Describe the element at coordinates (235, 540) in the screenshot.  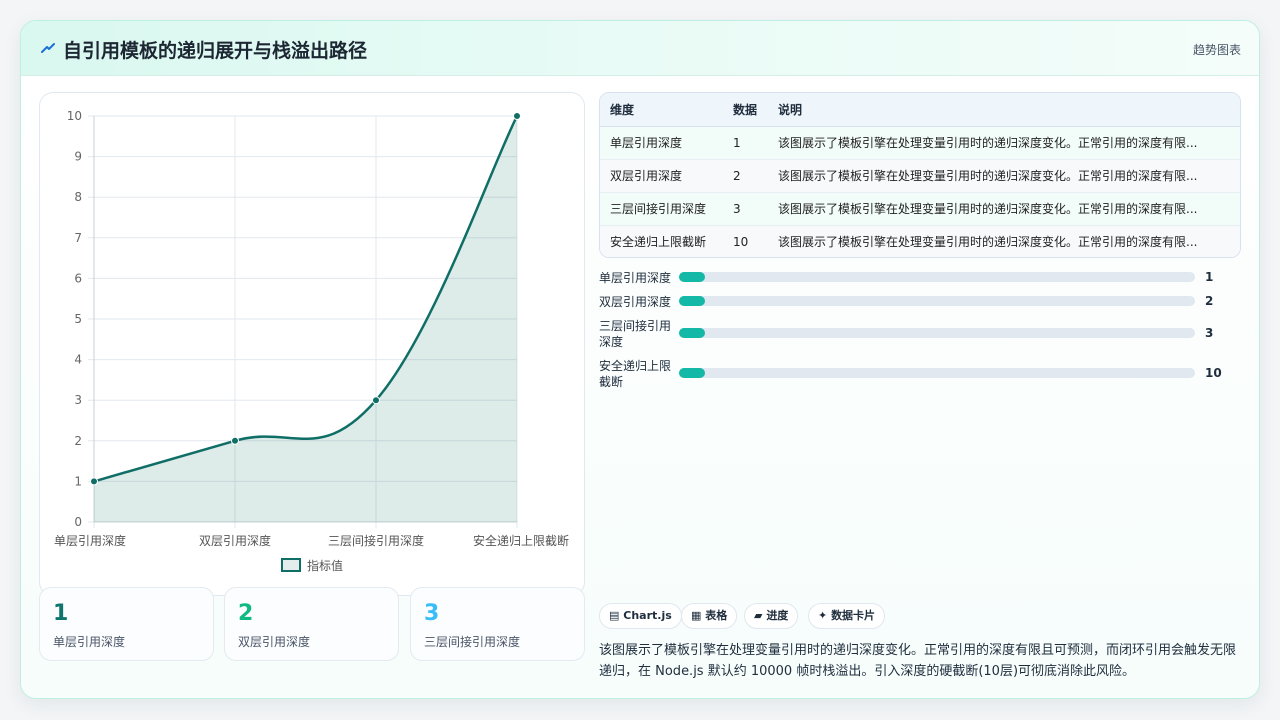
I see `x-tick-label: 双层引用深度` at that location.